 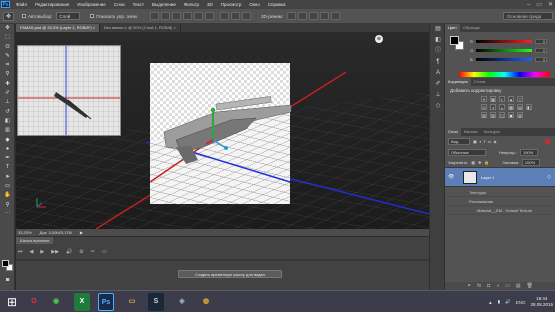 What do you see at coordinates (438, 84) in the screenshot?
I see `brush-panel-icon: ✐` at bounding box center [438, 84].